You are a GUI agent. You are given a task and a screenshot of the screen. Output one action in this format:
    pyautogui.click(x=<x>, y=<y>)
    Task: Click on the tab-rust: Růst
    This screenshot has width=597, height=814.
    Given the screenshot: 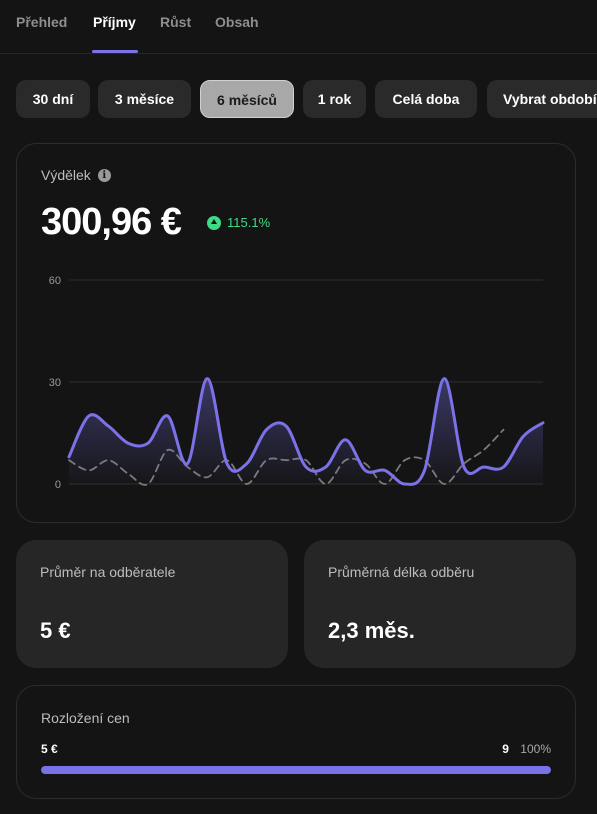 What is the action you would take?
    pyautogui.click(x=175, y=22)
    